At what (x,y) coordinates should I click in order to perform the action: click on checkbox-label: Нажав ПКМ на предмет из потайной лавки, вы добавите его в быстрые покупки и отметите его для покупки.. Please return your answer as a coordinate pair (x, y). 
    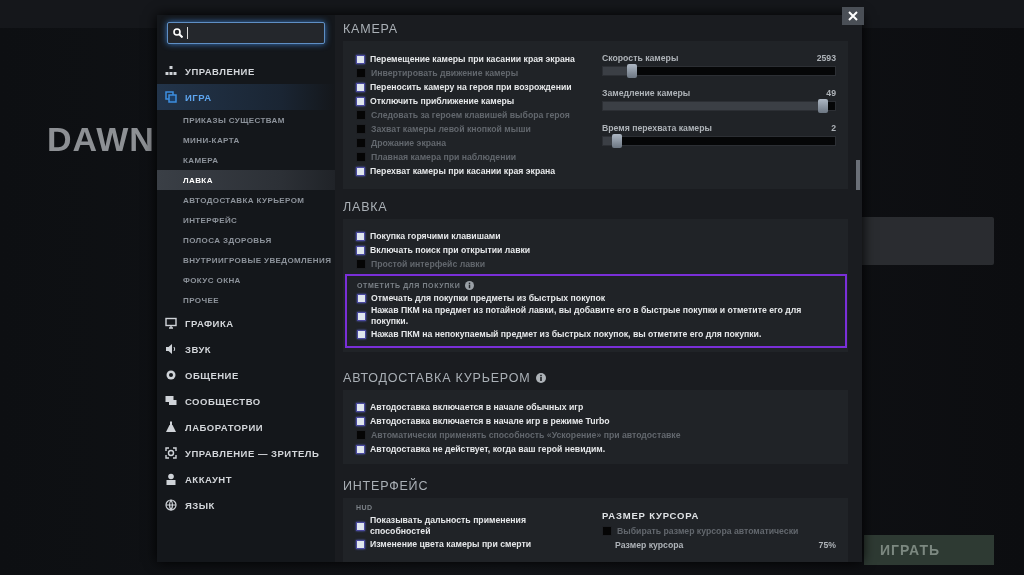
    Looking at the image, I should click on (587, 316).